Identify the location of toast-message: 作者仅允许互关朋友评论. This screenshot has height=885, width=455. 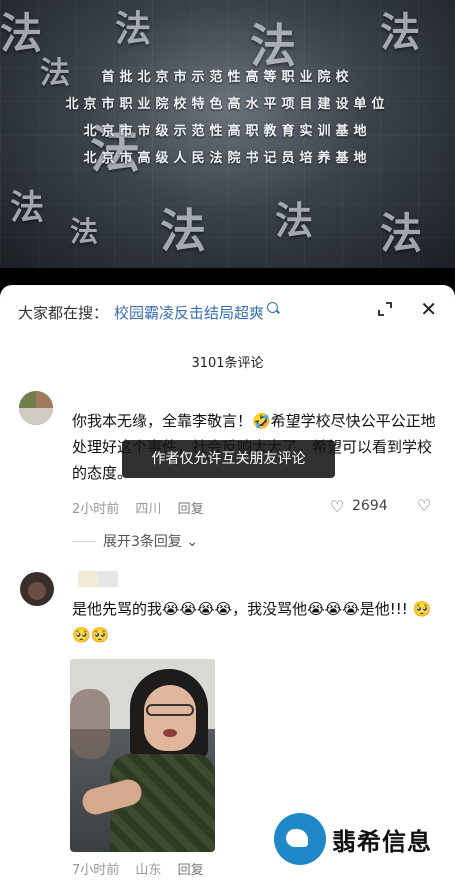
(228, 459).